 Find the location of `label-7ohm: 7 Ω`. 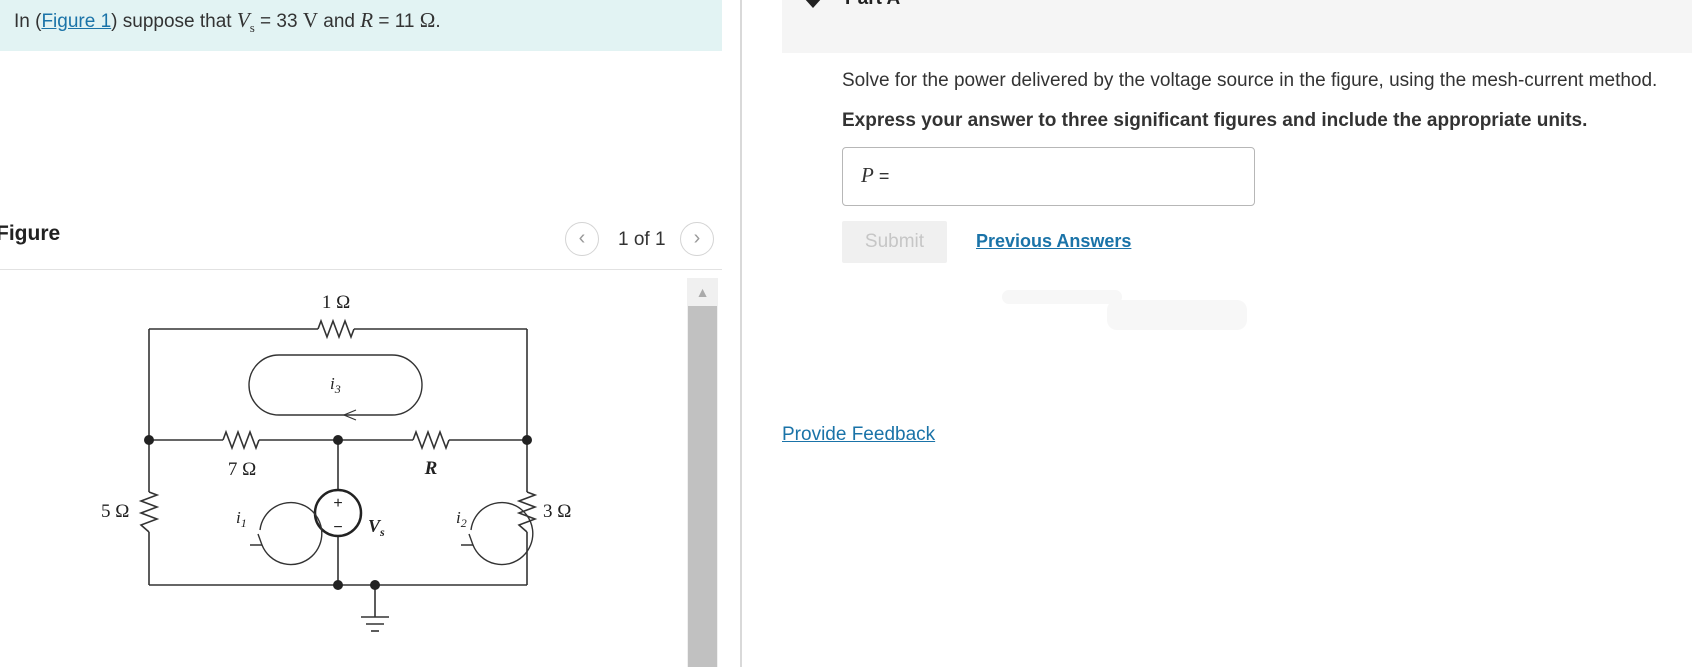

label-7ohm: 7 Ω is located at coordinates (242, 469).